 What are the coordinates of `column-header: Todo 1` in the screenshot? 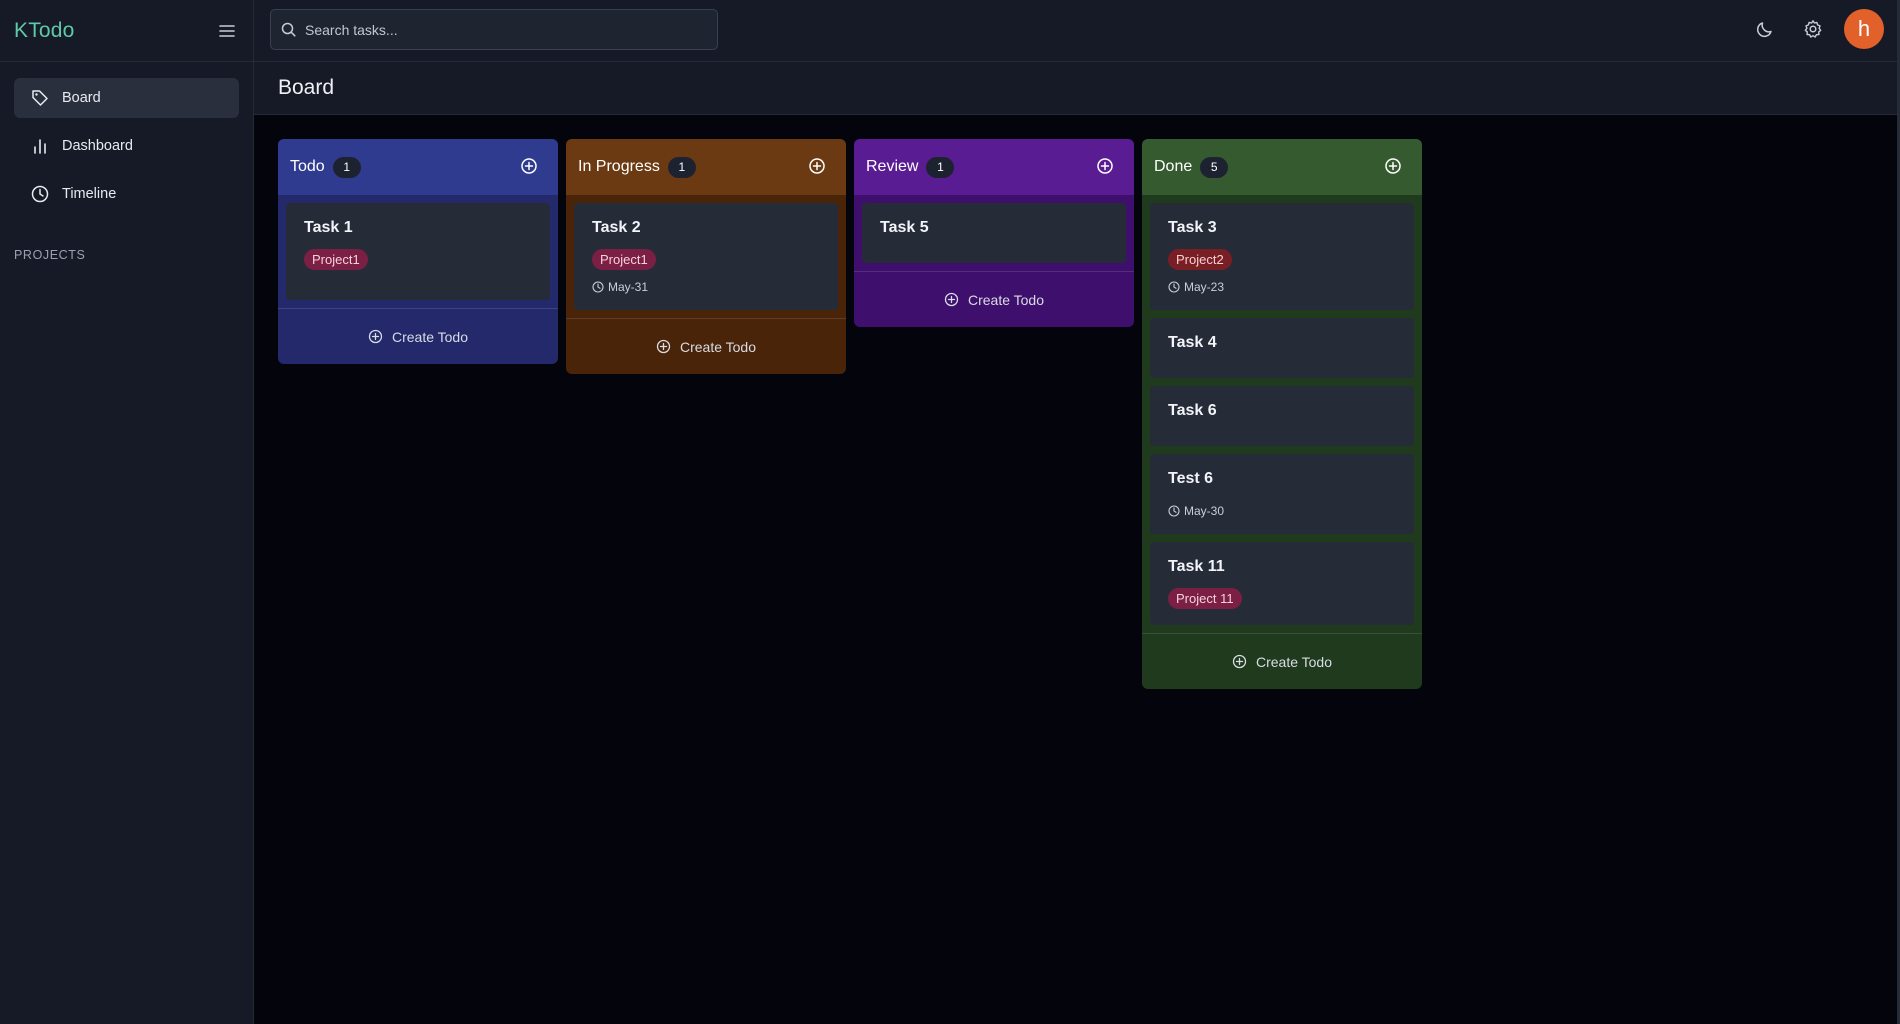 It's located at (418, 167).